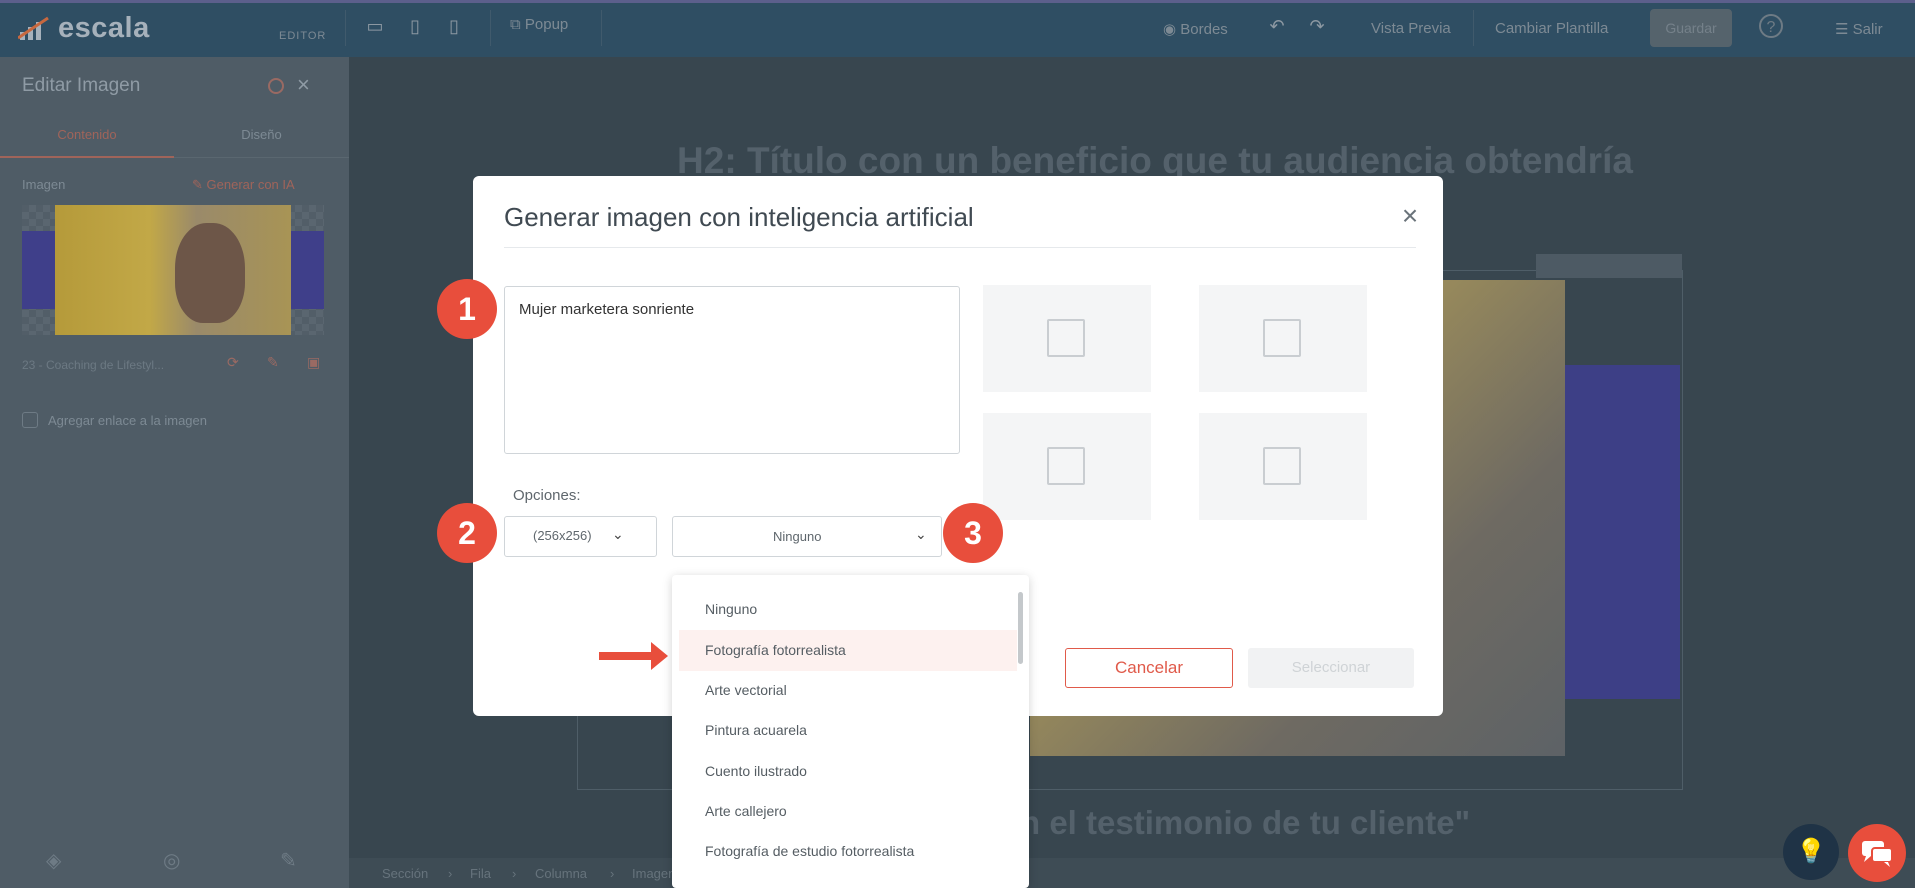 The height and width of the screenshot is (888, 1915). What do you see at coordinates (1691, 28) in the screenshot?
I see `save-button: Guardar` at bounding box center [1691, 28].